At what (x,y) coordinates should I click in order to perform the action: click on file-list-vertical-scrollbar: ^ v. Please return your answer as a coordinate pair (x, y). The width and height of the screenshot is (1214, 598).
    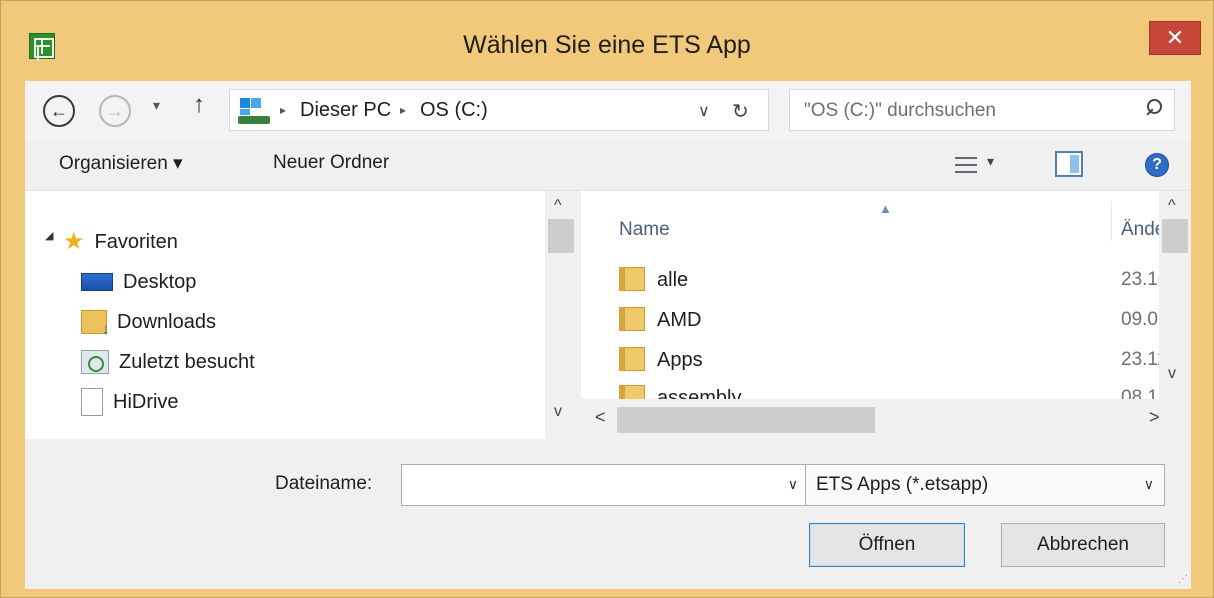
    Looking at the image, I should click on (1175, 295).